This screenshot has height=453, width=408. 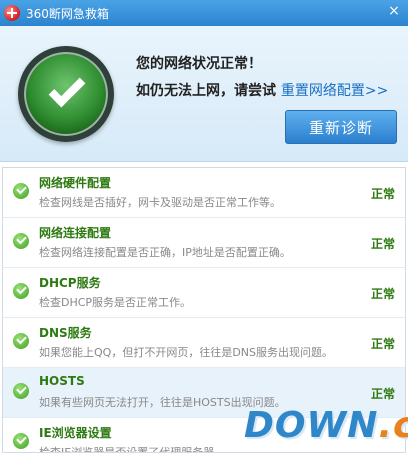 I want to click on item-desc: 检查IE浏览器是否设置了代理服务器。, so click(x=132, y=449).